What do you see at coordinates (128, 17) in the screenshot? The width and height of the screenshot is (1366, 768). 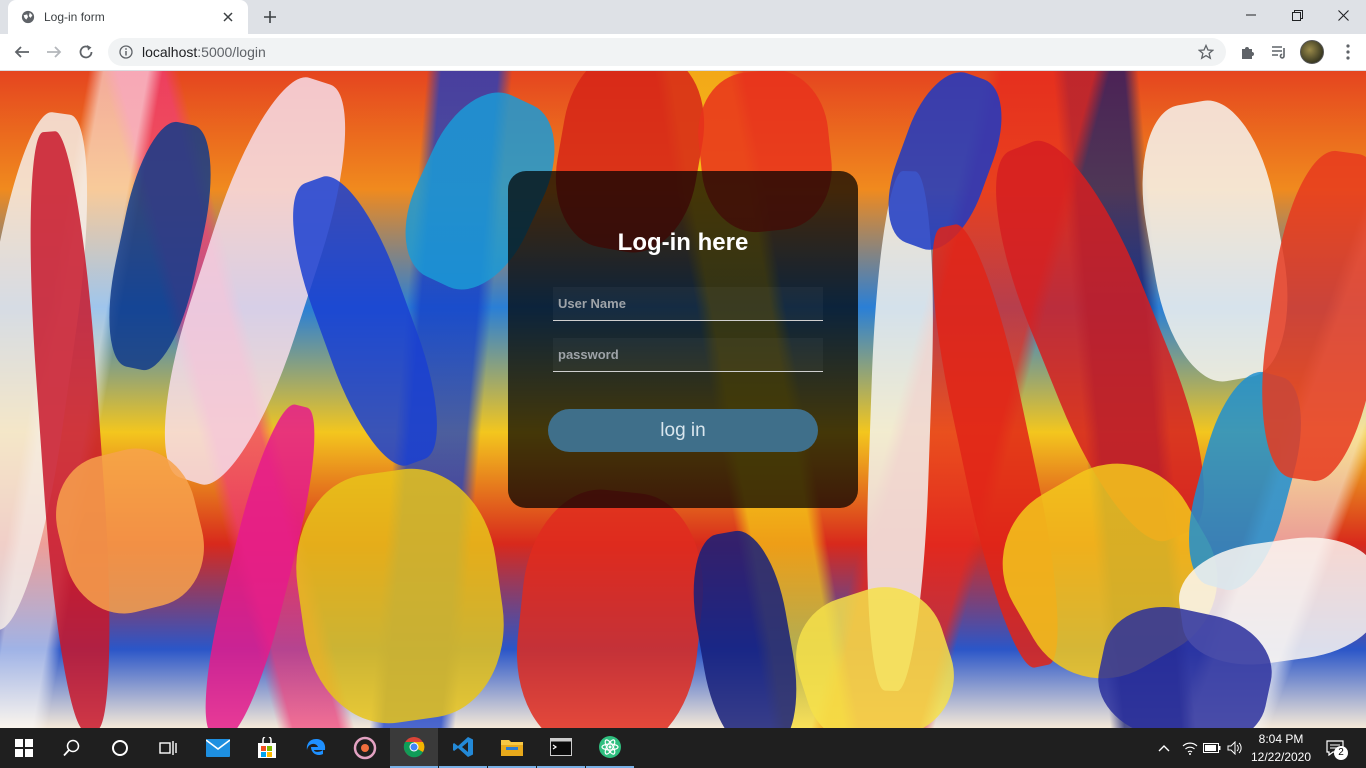 I see `browser-tab: Log-in form` at bounding box center [128, 17].